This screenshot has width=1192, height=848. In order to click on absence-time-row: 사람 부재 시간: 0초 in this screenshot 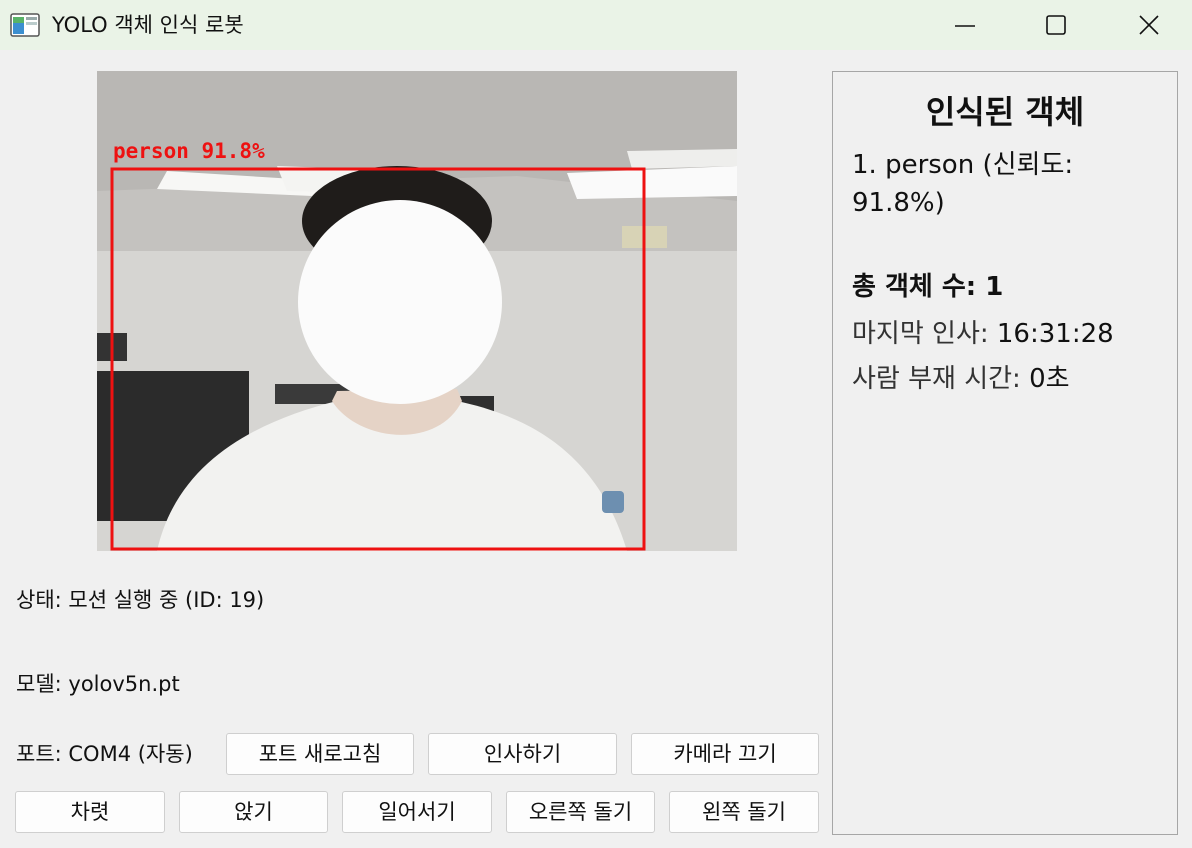, I will do `click(961, 379)`.